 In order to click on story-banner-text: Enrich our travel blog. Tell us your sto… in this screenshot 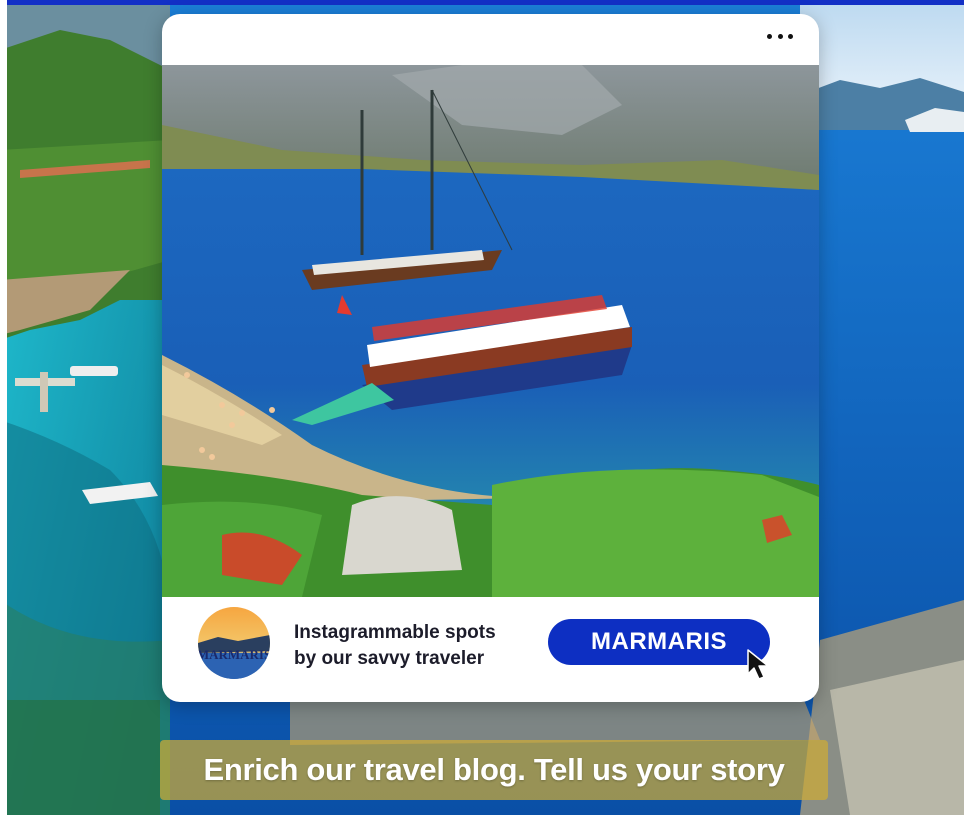, I will do `click(494, 769)`.